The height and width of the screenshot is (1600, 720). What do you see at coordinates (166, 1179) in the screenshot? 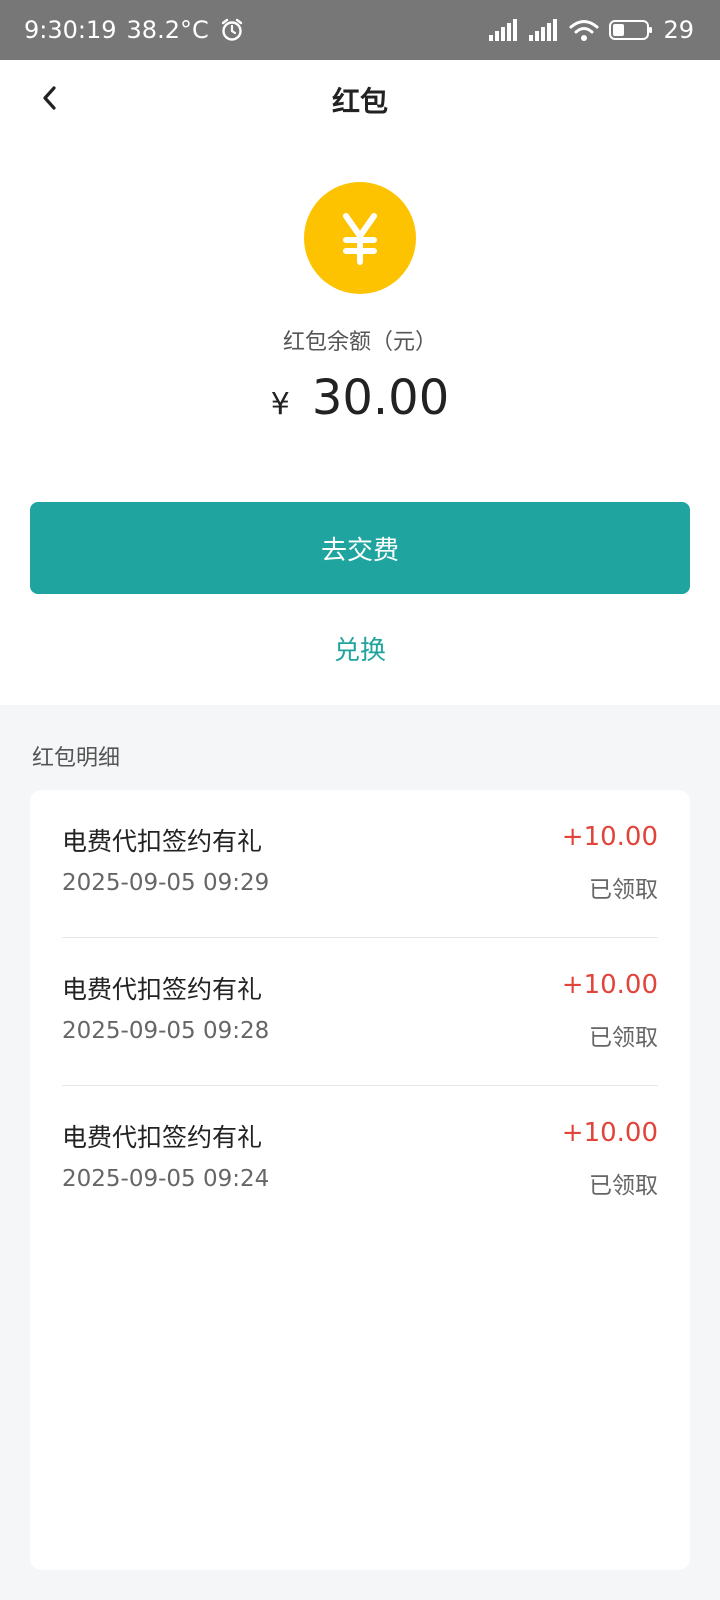
I see `record-time: 2025-09-05 09:24` at bounding box center [166, 1179].